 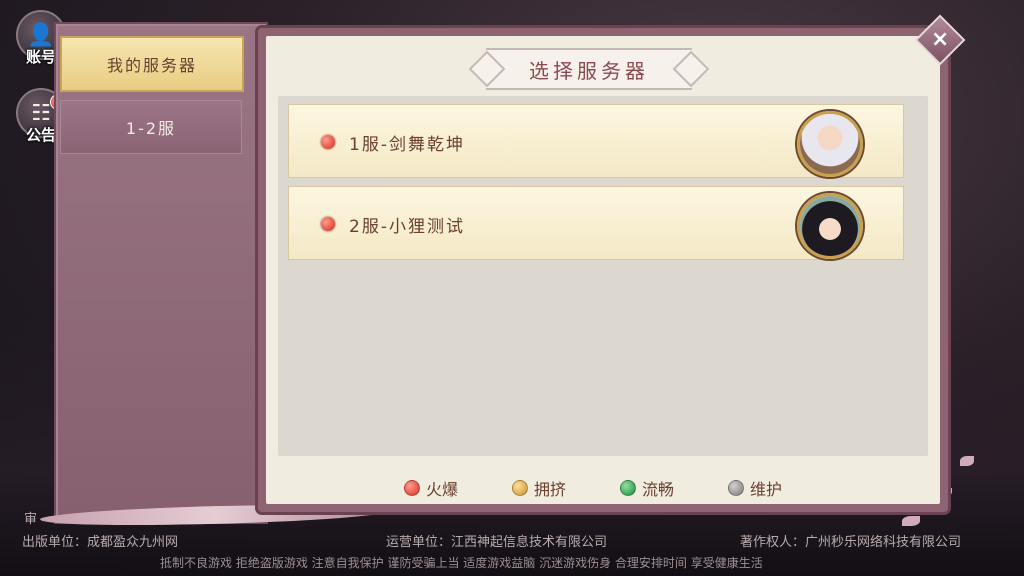 I want to click on operator-text: 运营单位：江西神起信息技术有限公司, so click(x=497, y=542).